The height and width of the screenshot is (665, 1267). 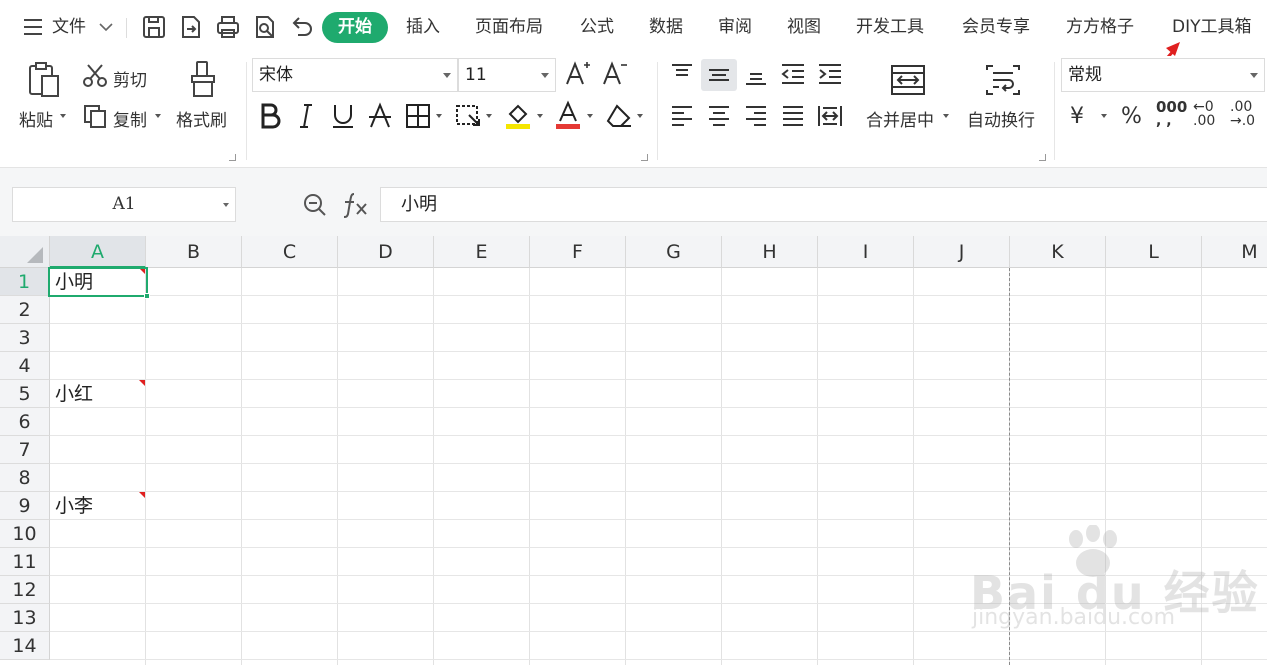 What do you see at coordinates (270, 118) in the screenshot?
I see `bold-icon` at bounding box center [270, 118].